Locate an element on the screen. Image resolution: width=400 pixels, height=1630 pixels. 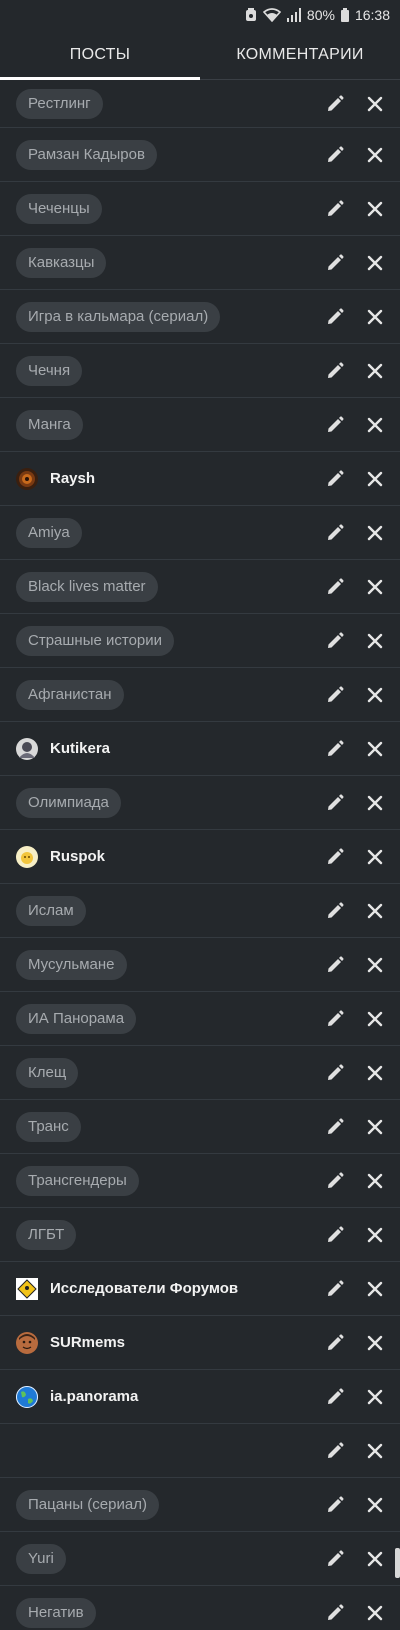
community-link: Kutikera is located at coordinates (63, 748).